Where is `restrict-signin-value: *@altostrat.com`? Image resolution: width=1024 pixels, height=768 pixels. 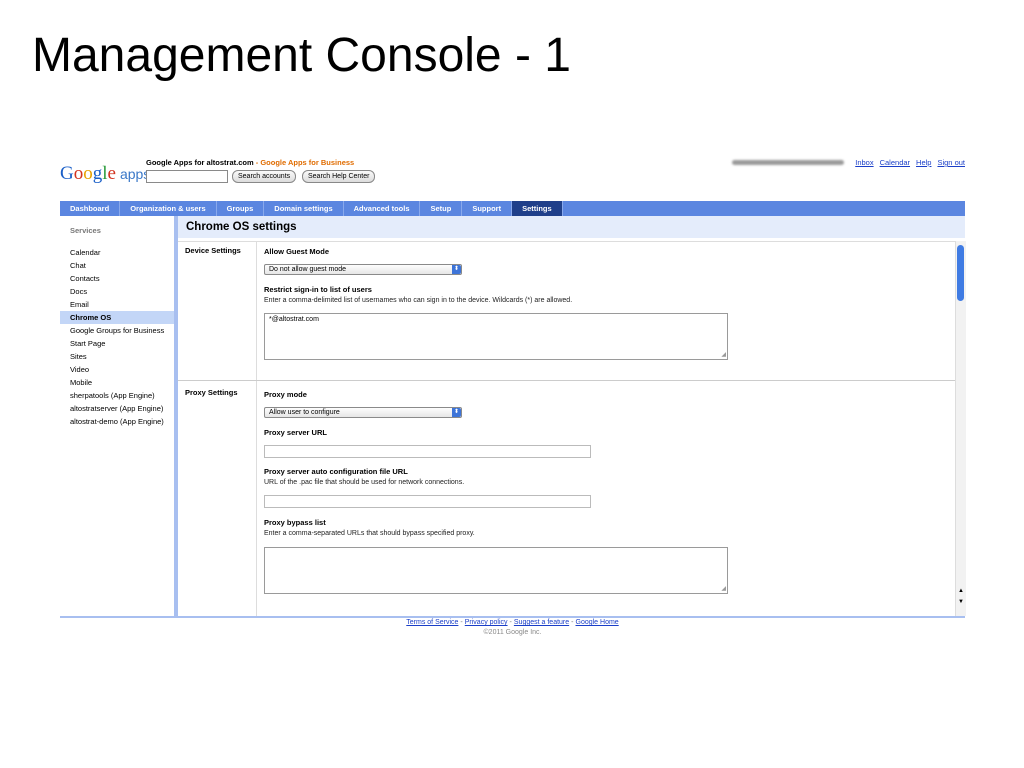 restrict-signin-value: *@altostrat.com is located at coordinates (294, 319).